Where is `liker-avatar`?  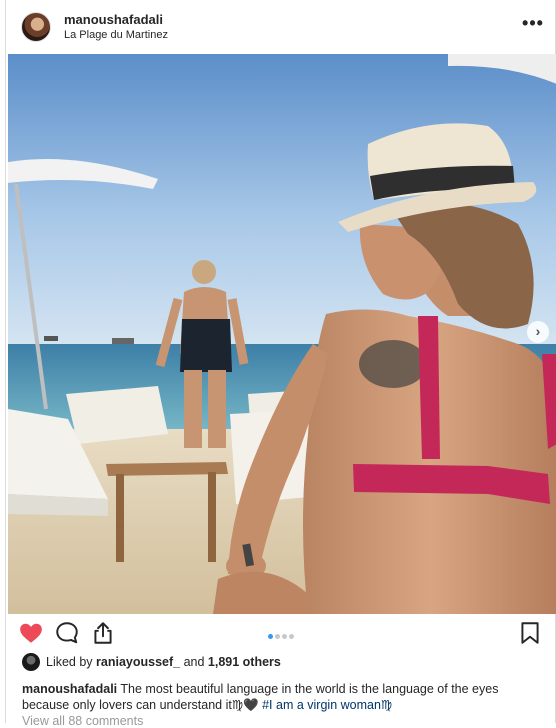
liker-avatar is located at coordinates (31, 662).